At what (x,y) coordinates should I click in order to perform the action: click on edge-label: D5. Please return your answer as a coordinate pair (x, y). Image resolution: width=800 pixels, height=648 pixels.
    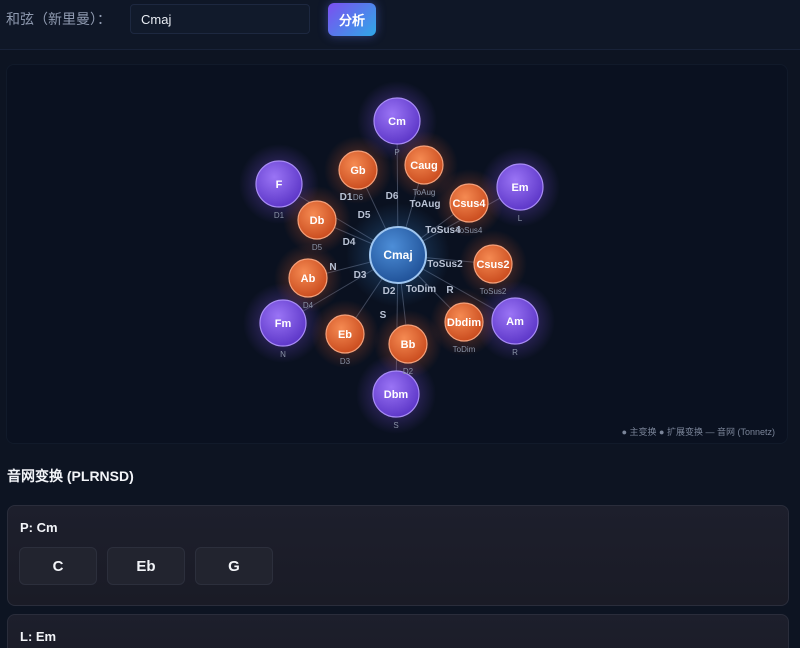
    Looking at the image, I should click on (364, 215).